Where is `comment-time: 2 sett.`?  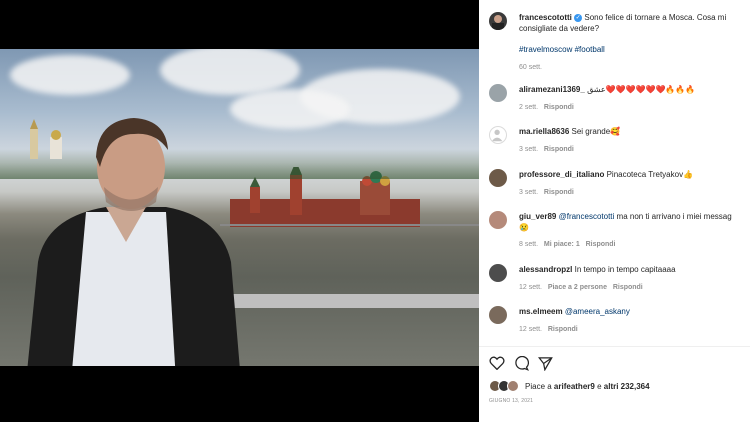 comment-time: 2 sett. is located at coordinates (529, 107).